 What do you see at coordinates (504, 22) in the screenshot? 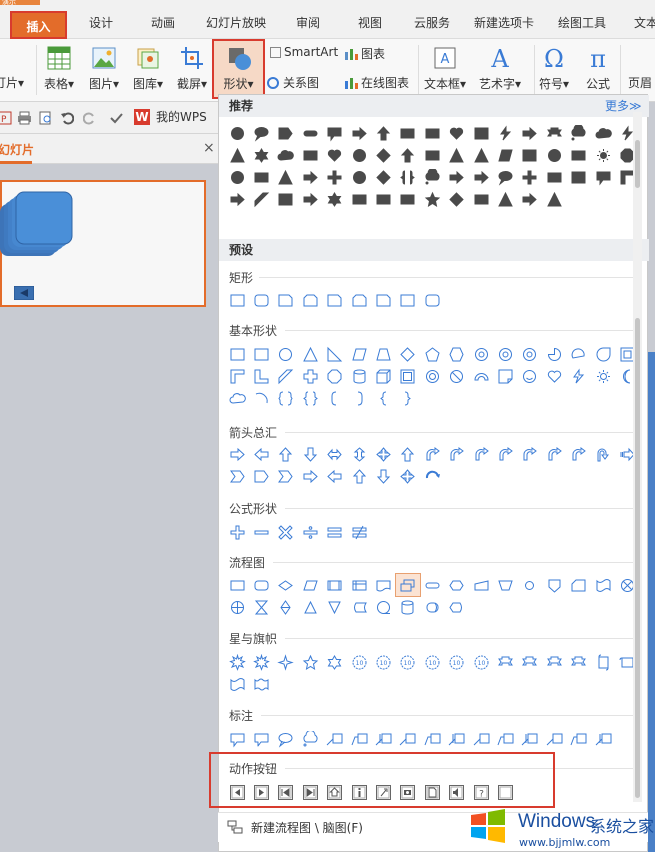
I see `tab-new: 新建选项卡` at bounding box center [504, 22].